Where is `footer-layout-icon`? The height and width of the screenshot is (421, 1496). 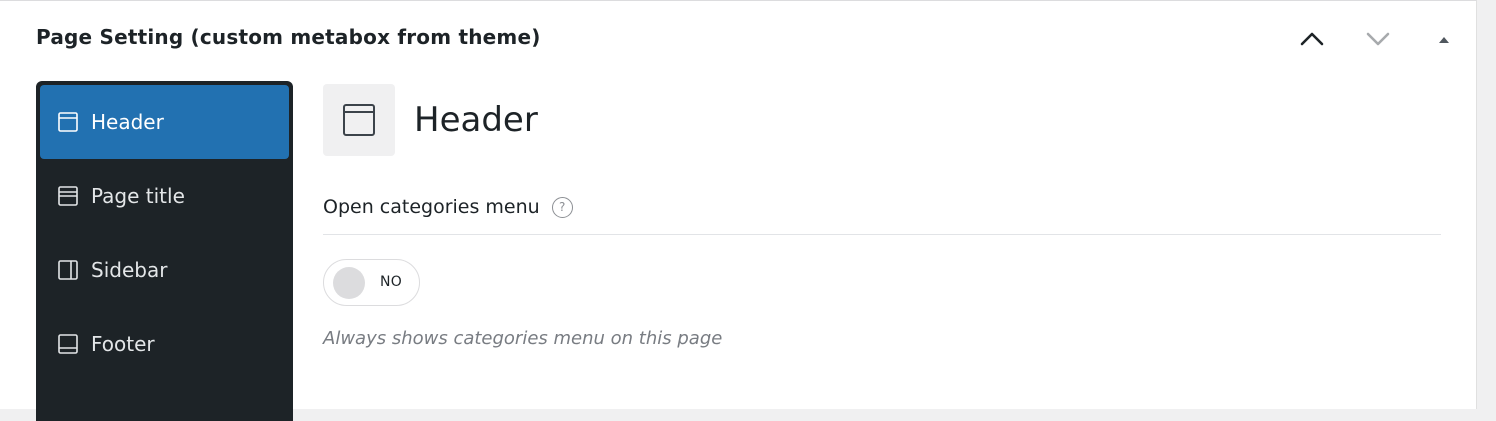
footer-layout-icon is located at coordinates (68, 344).